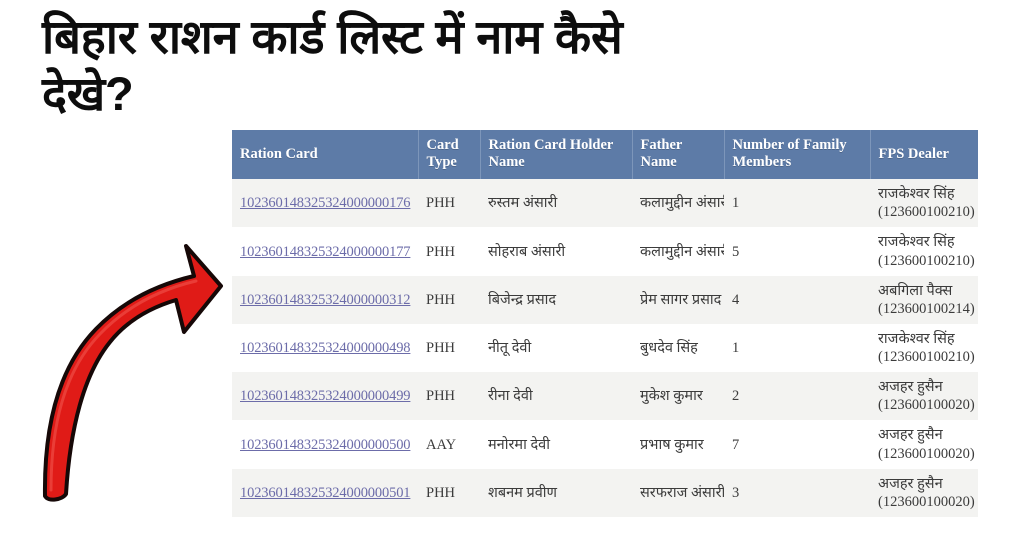 This screenshot has height=536, width=1024. What do you see at coordinates (797, 444) in the screenshot?
I see `cell-family-members: 7` at bounding box center [797, 444].